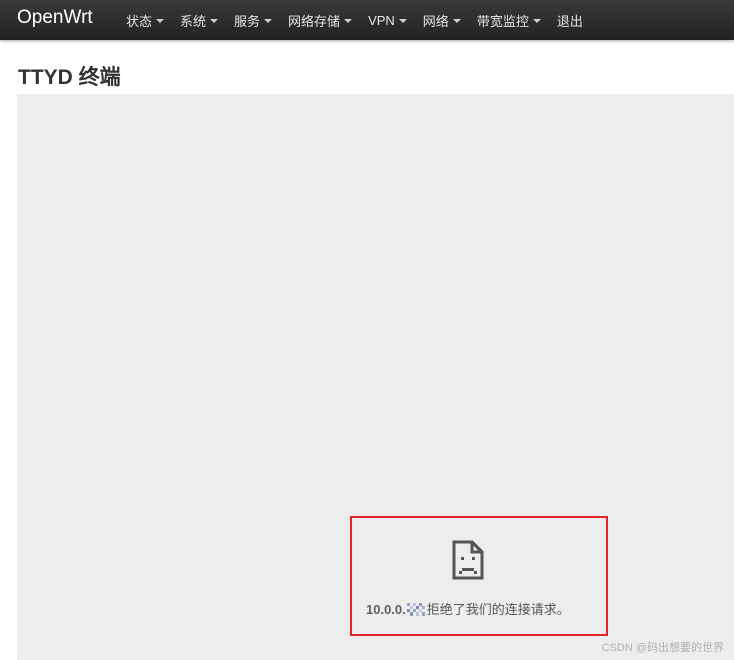 The height and width of the screenshot is (660, 734). Describe the element at coordinates (193, 21) in the screenshot. I see `menu-label: 系统` at that location.